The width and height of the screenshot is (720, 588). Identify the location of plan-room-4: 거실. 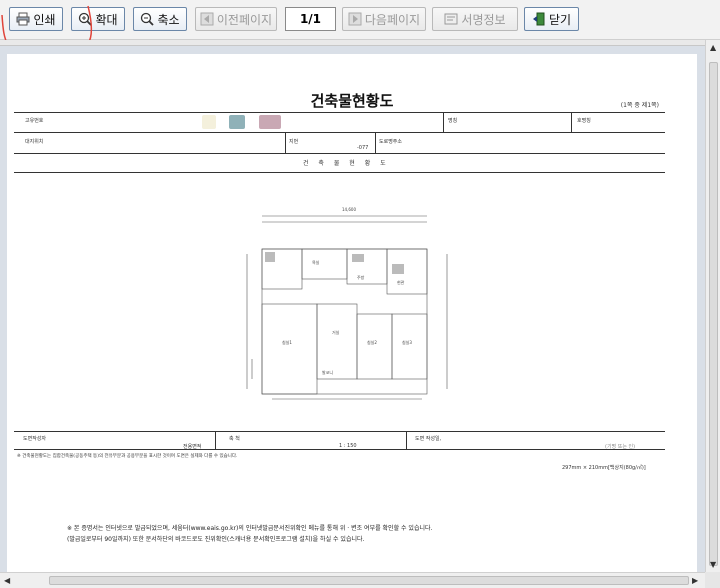
(336, 332).